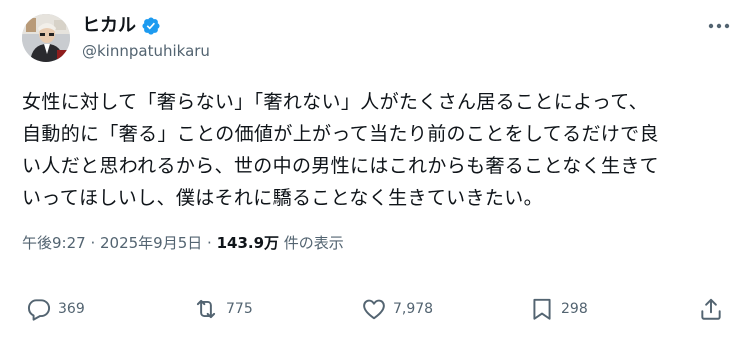 This screenshot has height=337, width=750. Describe the element at coordinates (71, 309) in the screenshot. I see `reply-count: 369` at that location.